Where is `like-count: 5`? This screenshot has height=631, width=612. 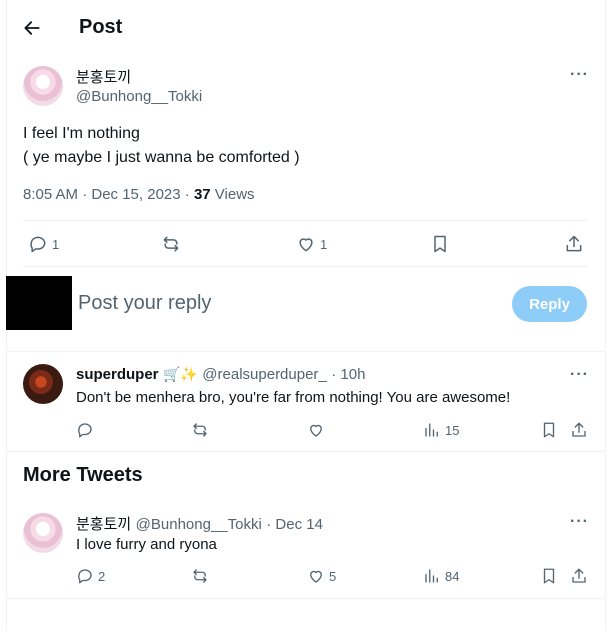
like-count: 5 is located at coordinates (333, 576).